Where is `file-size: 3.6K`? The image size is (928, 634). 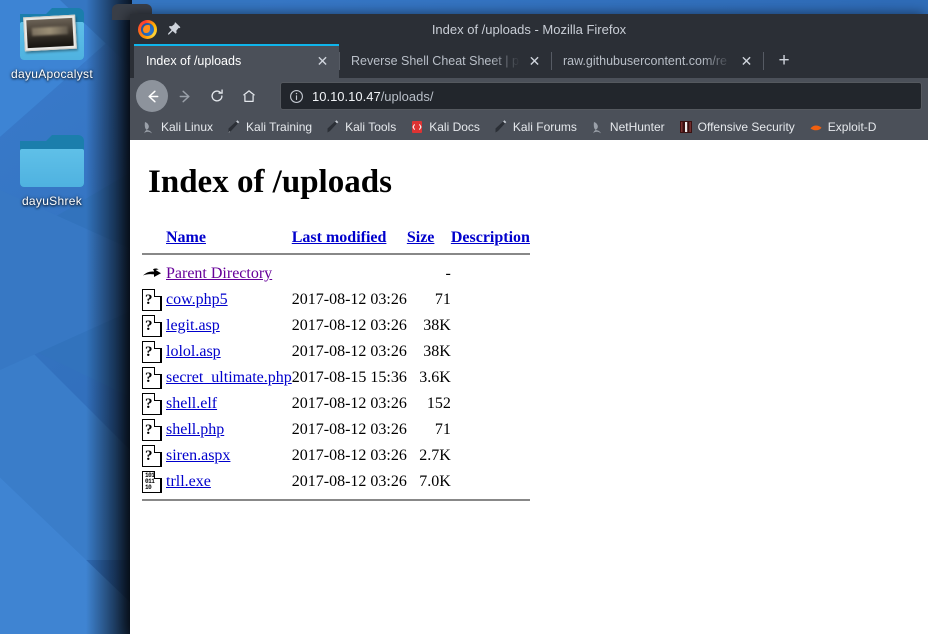
file-size: 3.6K is located at coordinates (435, 377).